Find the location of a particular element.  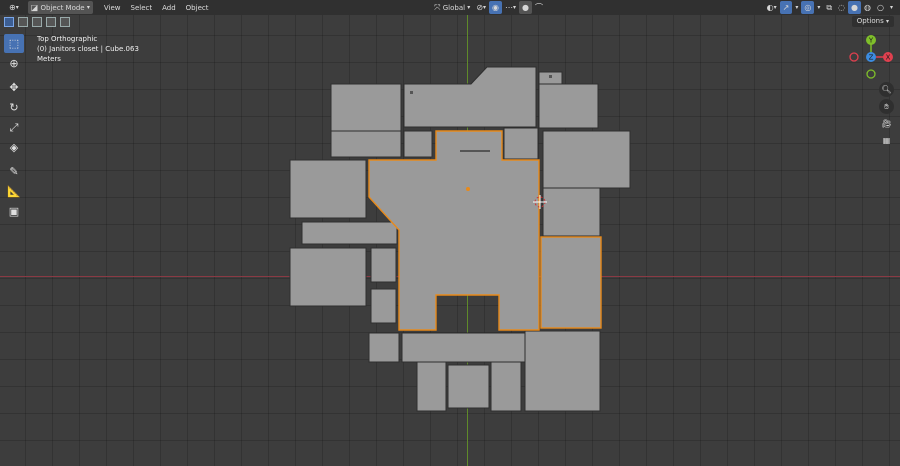

menu-select: Select is located at coordinates (142, 8).